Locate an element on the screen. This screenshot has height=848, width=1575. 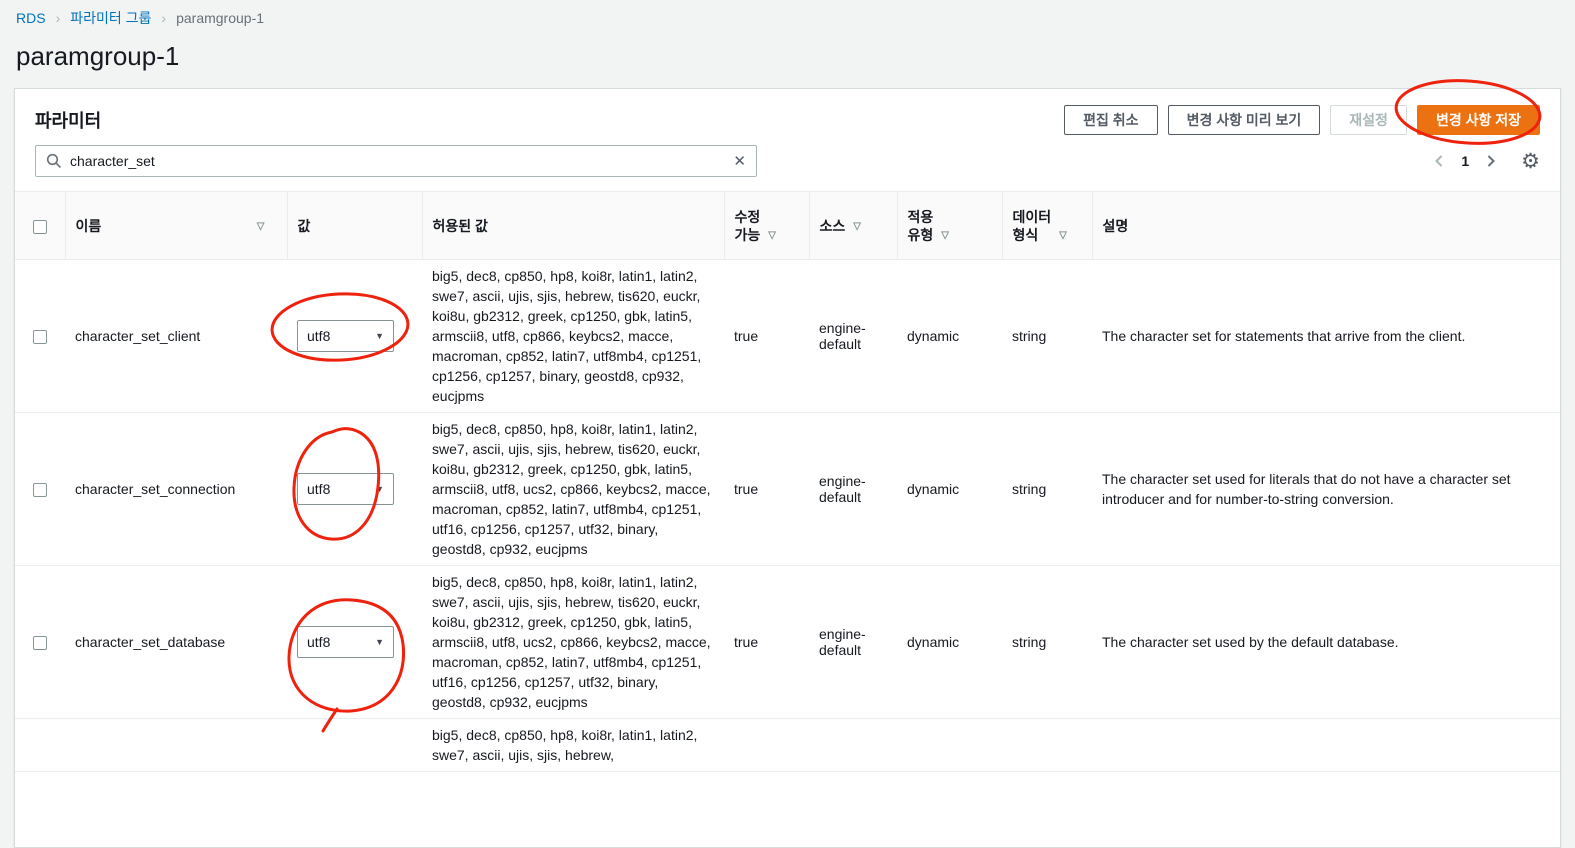
column-header-source: 소스 is located at coordinates (833, 226).